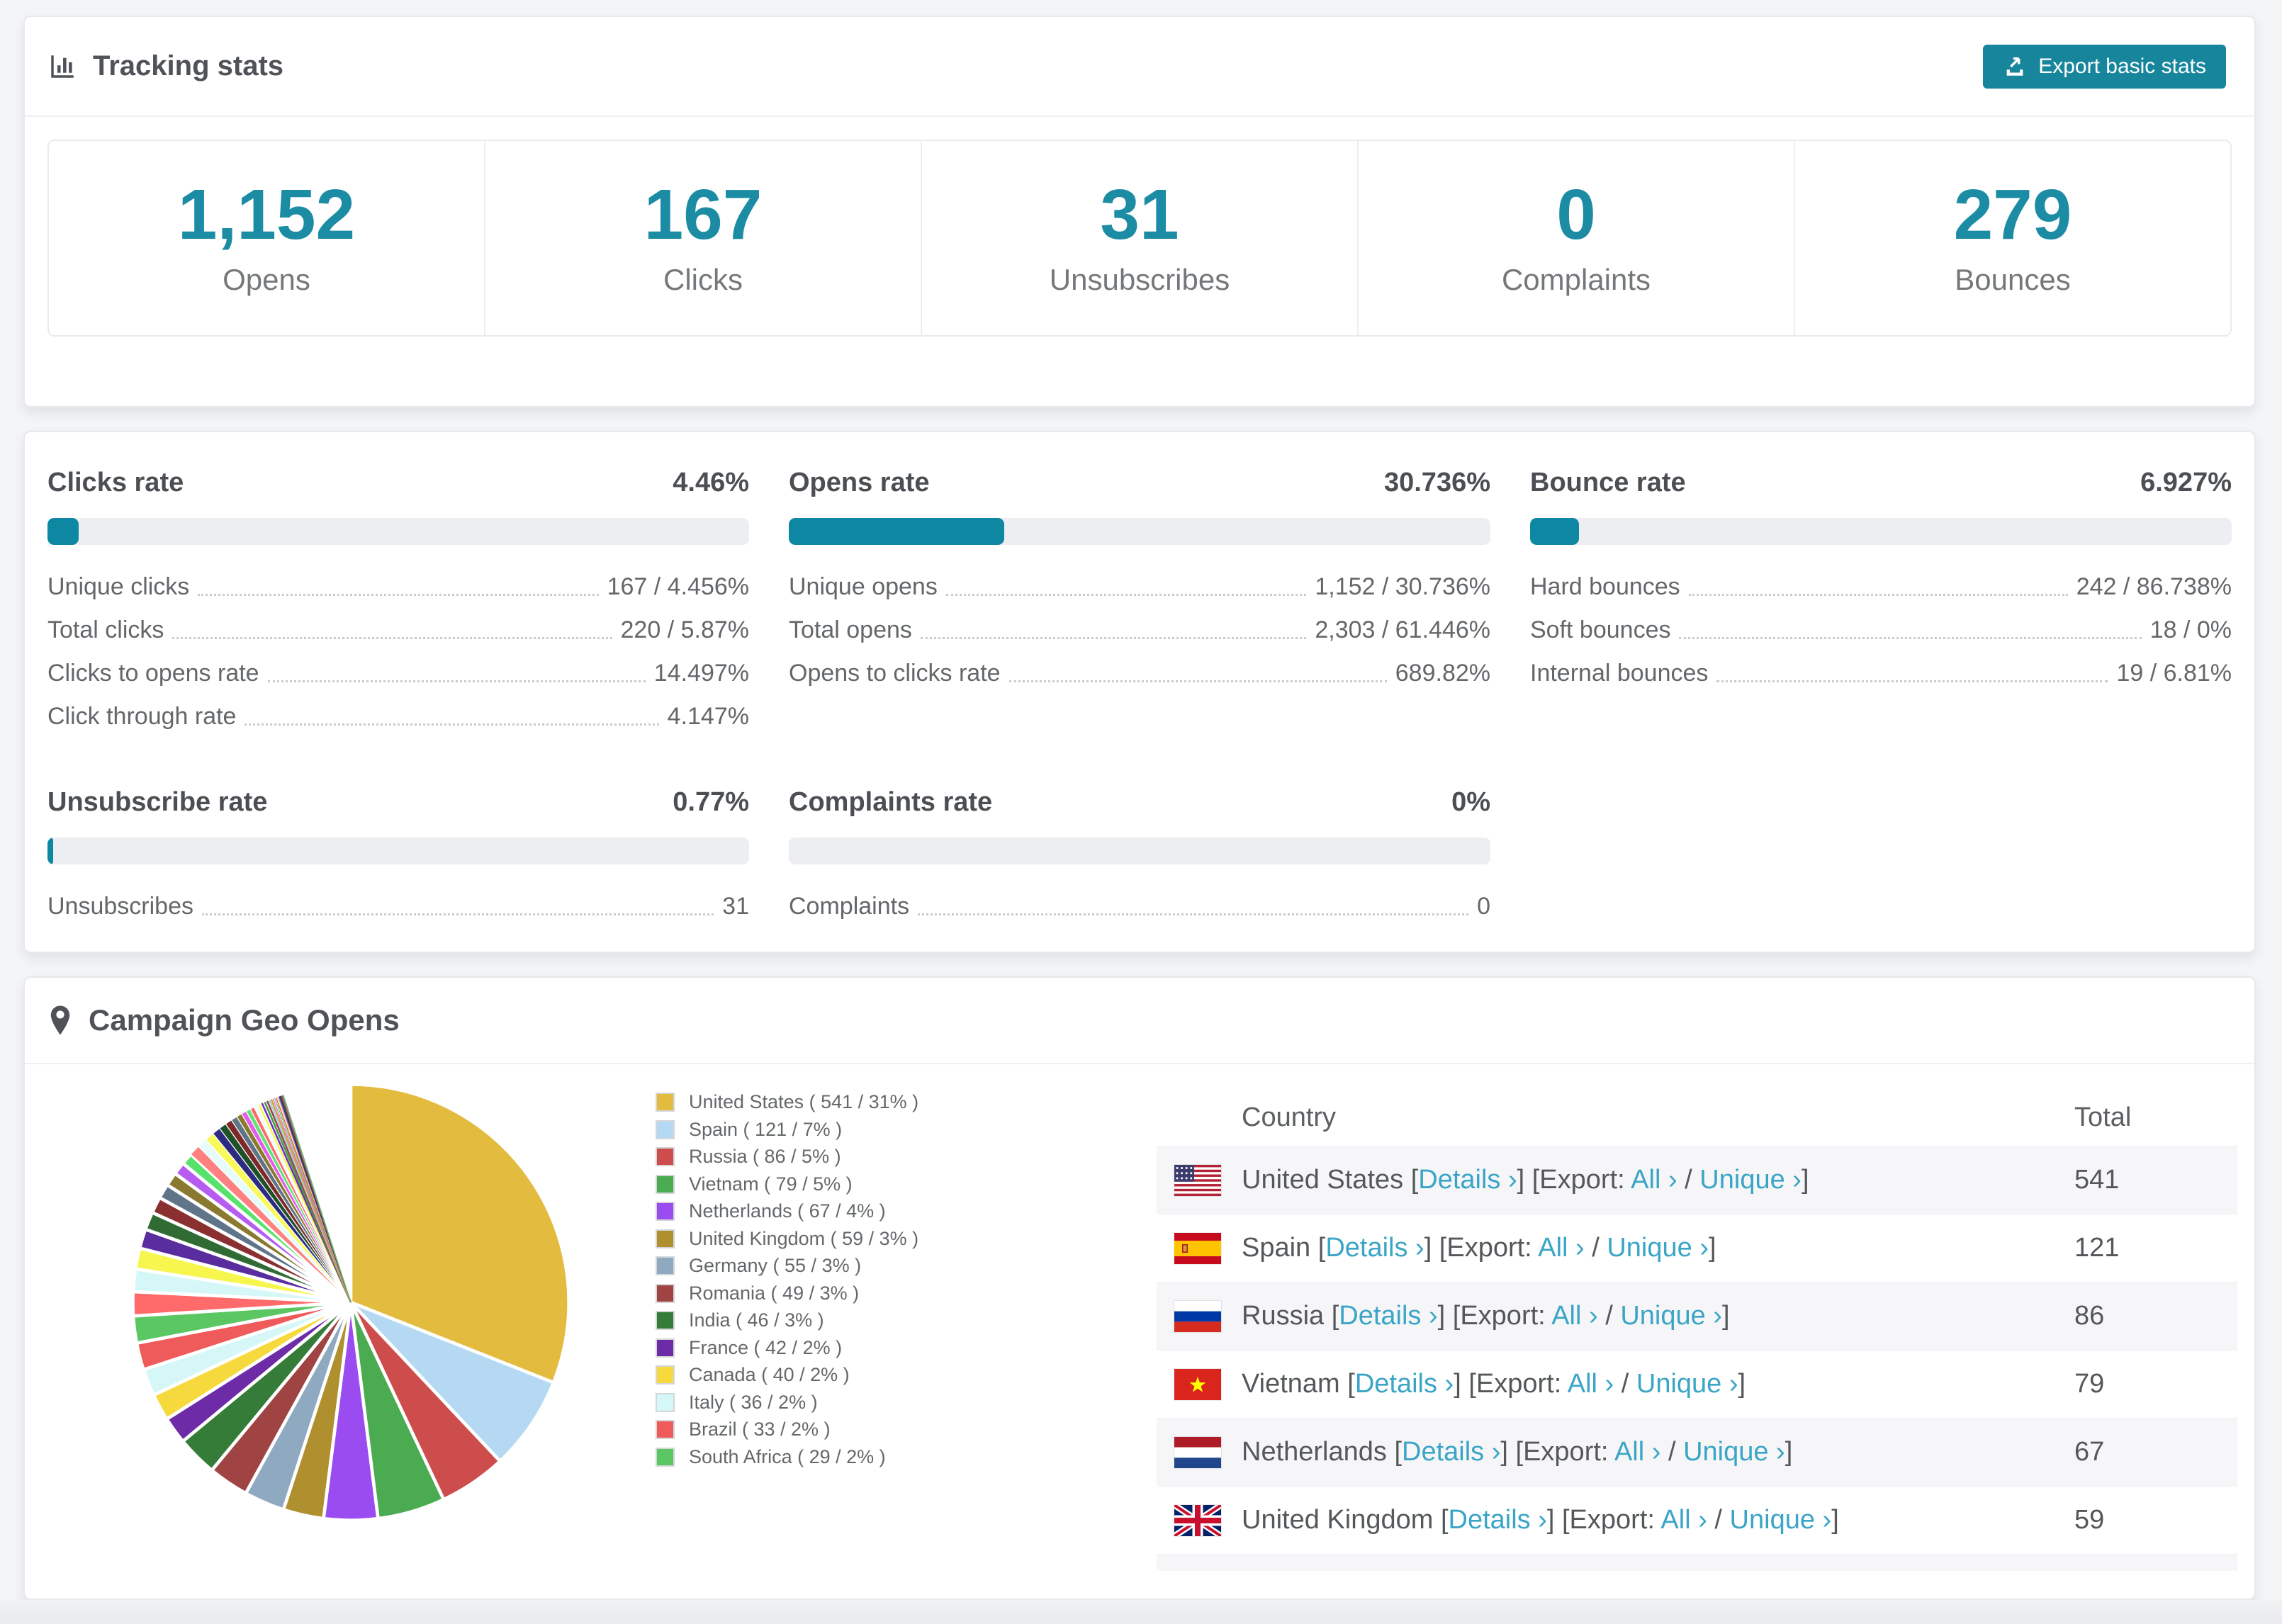 This screenshot has width=2282, height=1624. Describe the element at coordinates (760, 1430) in the screenshot. I see `legend-label: Brazil ( 33 / 2% )` at that location.